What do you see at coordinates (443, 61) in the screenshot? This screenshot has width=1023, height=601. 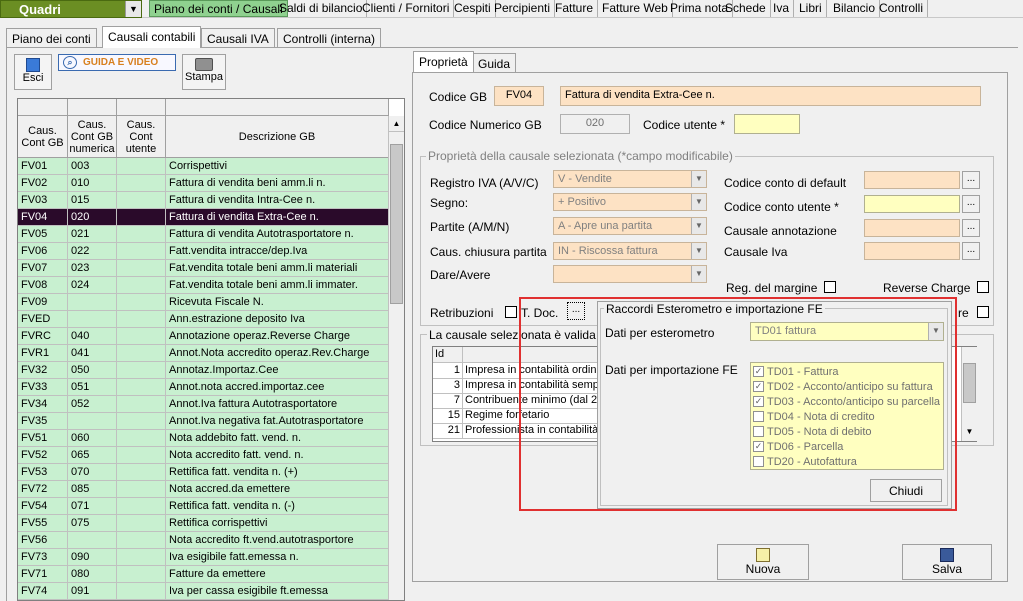 I see `tab-proprieta: Proprietà` at bounding box center [443, 61].